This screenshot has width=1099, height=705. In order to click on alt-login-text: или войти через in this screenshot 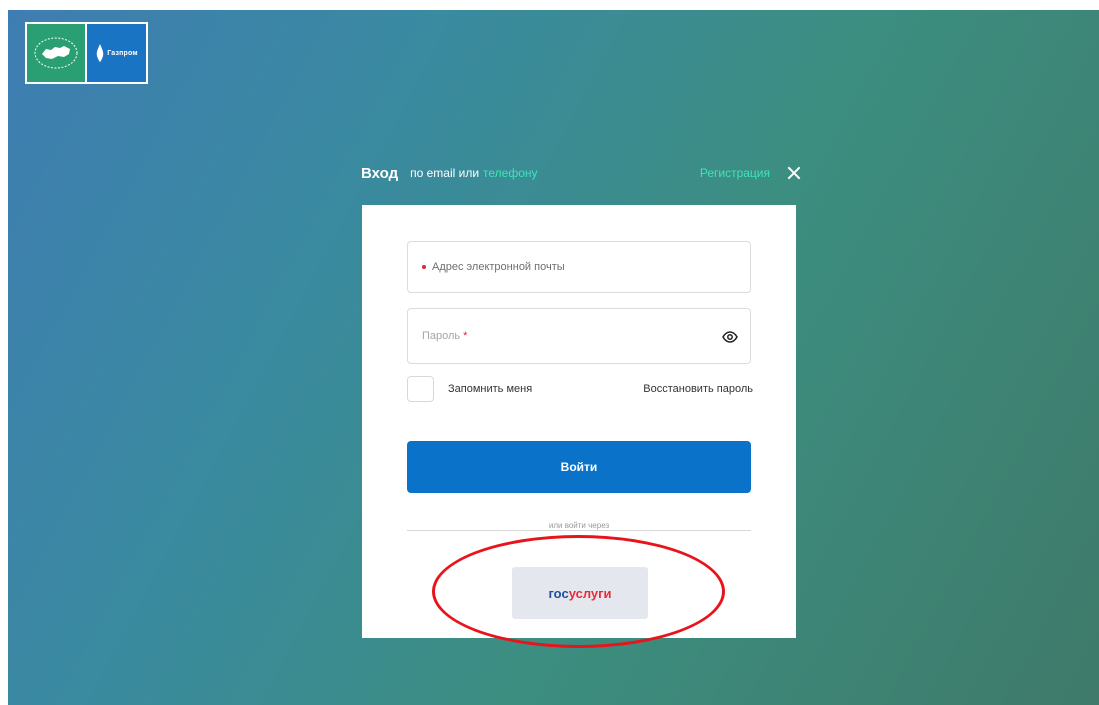, I will do `click(579, 525)`.